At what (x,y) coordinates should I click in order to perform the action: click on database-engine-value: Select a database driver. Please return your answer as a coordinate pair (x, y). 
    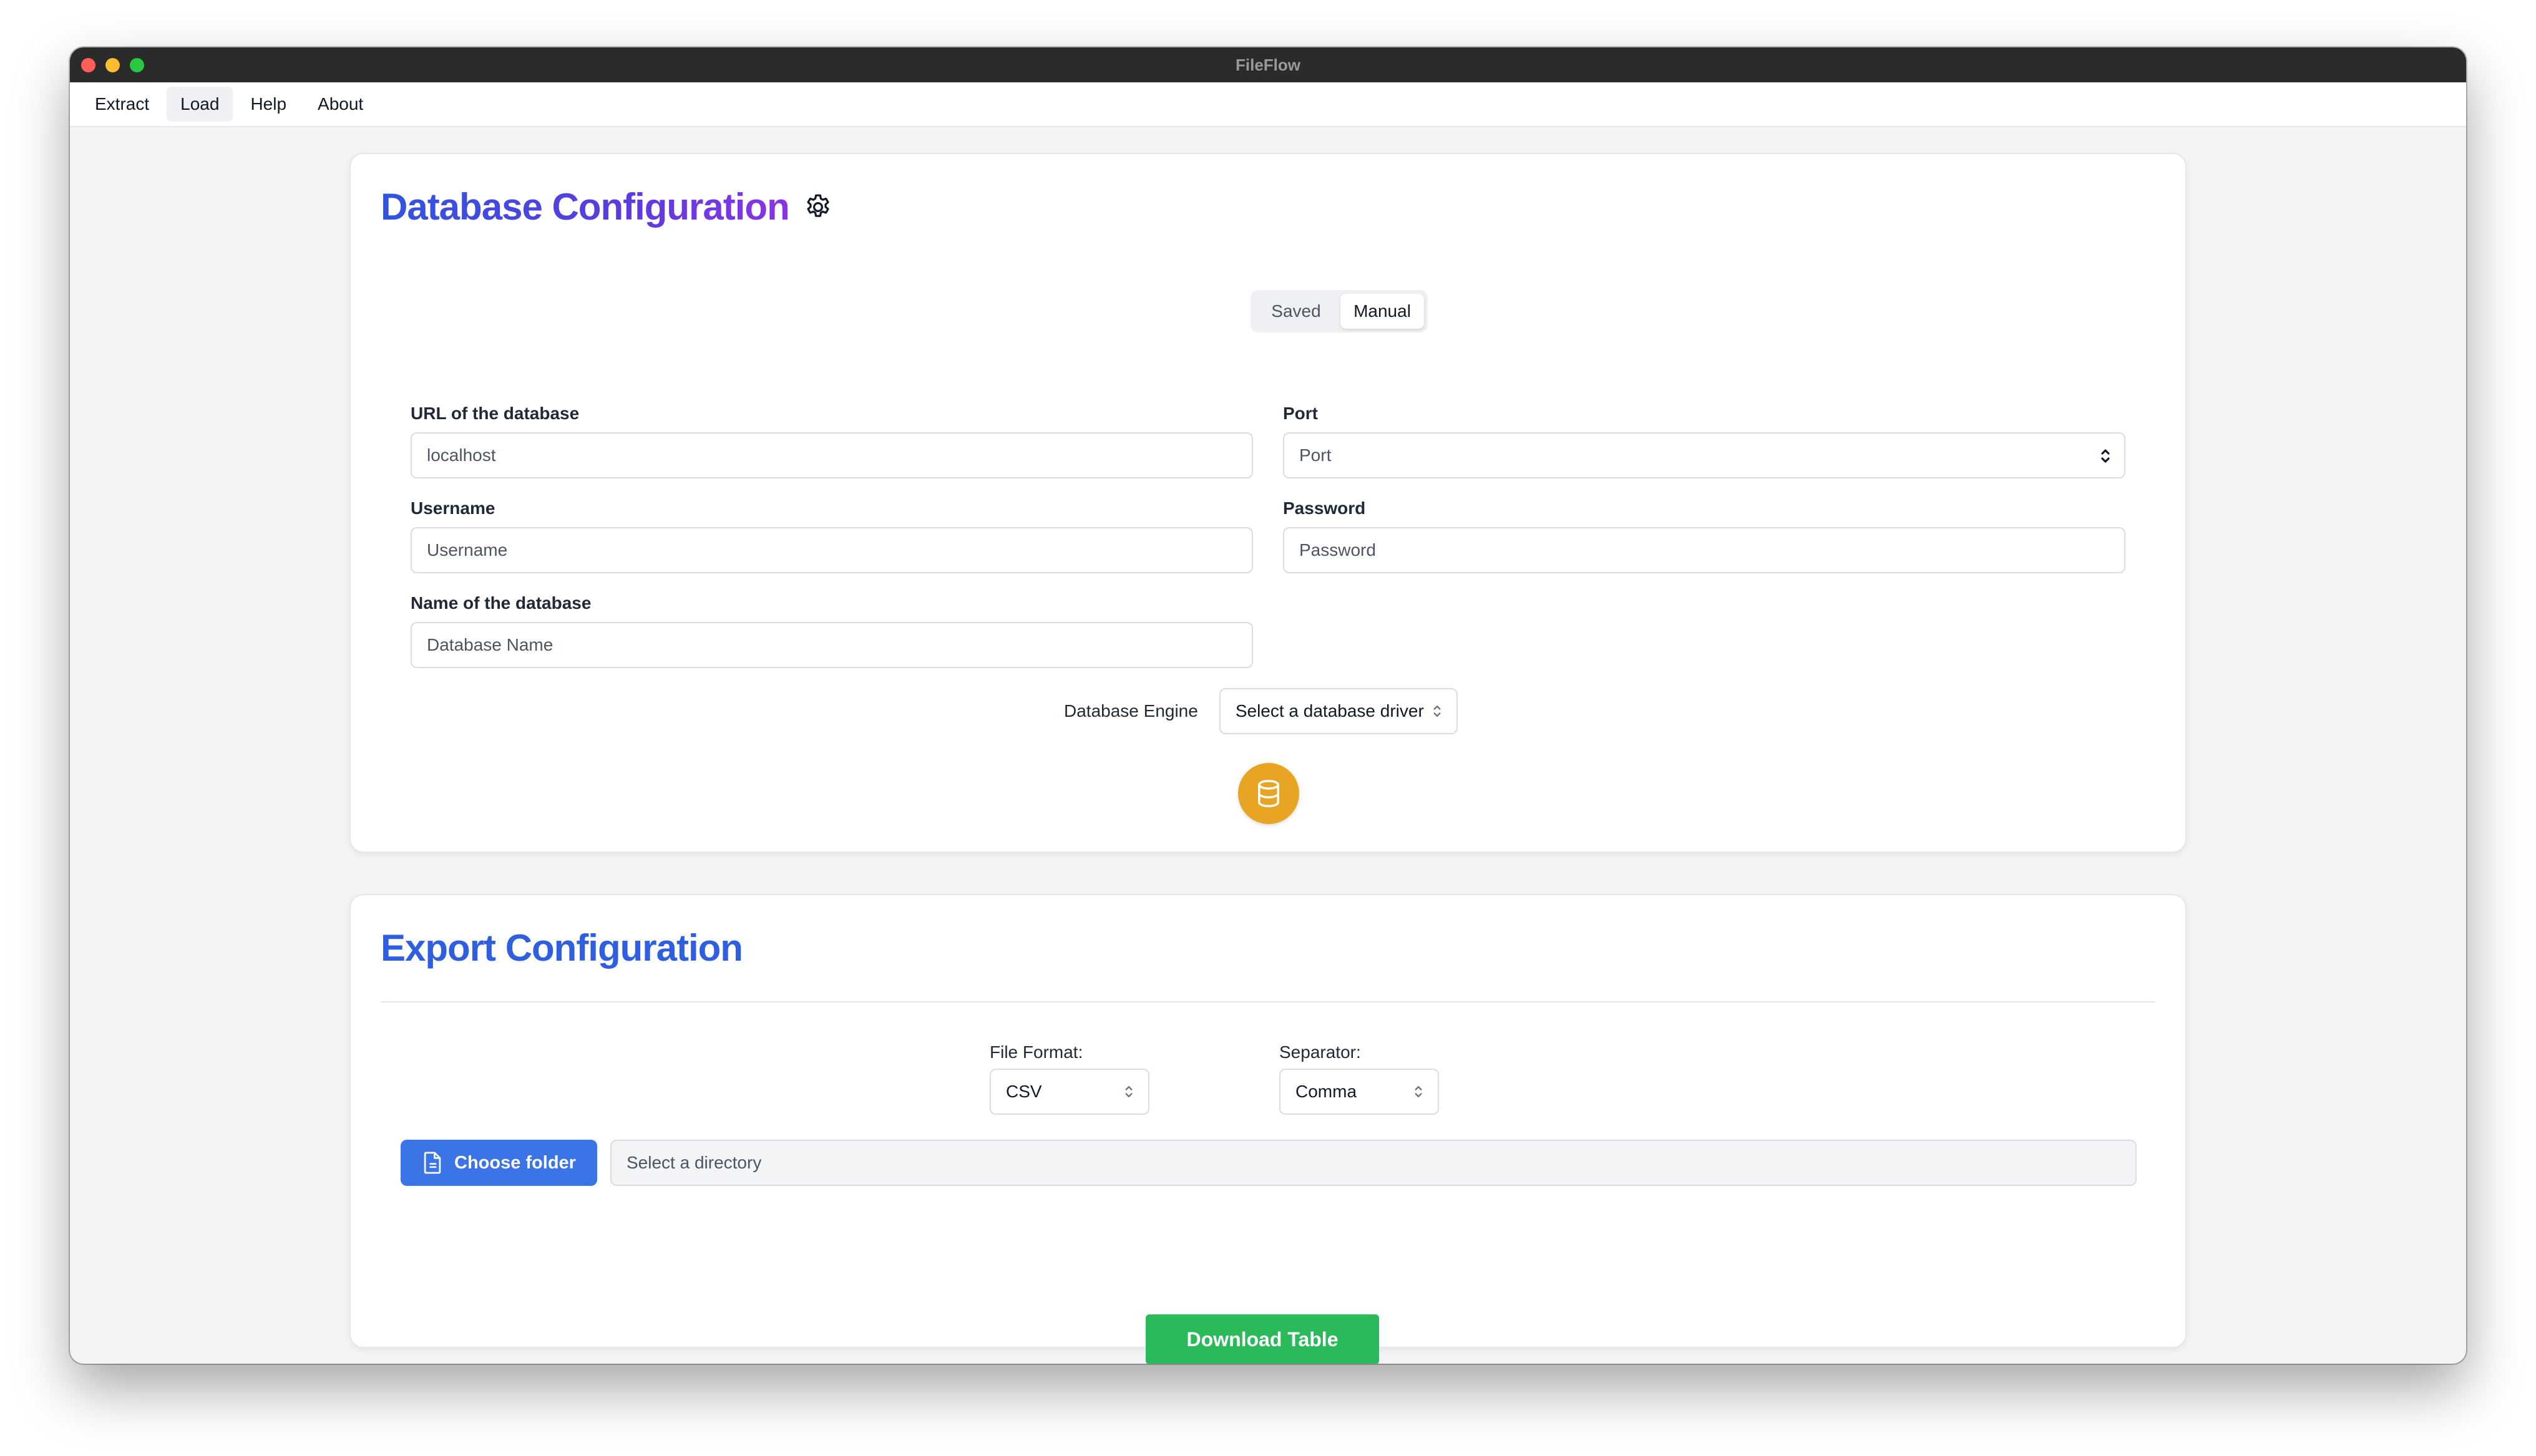
    Looking at the image, I should click on (1330, 711).